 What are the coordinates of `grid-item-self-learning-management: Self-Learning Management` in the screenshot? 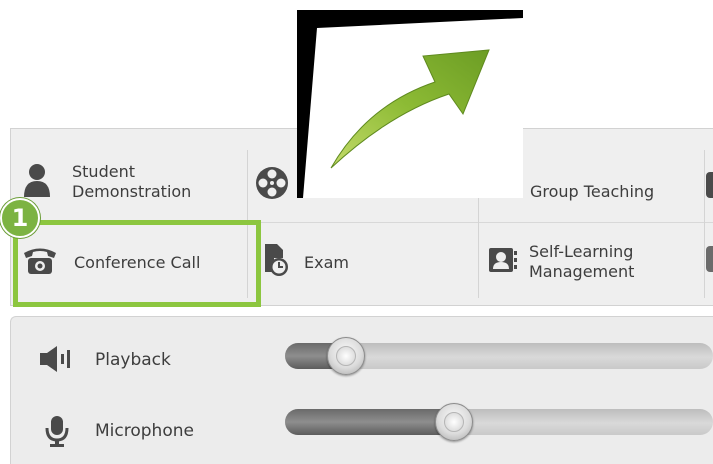 It's located at (594, 262).